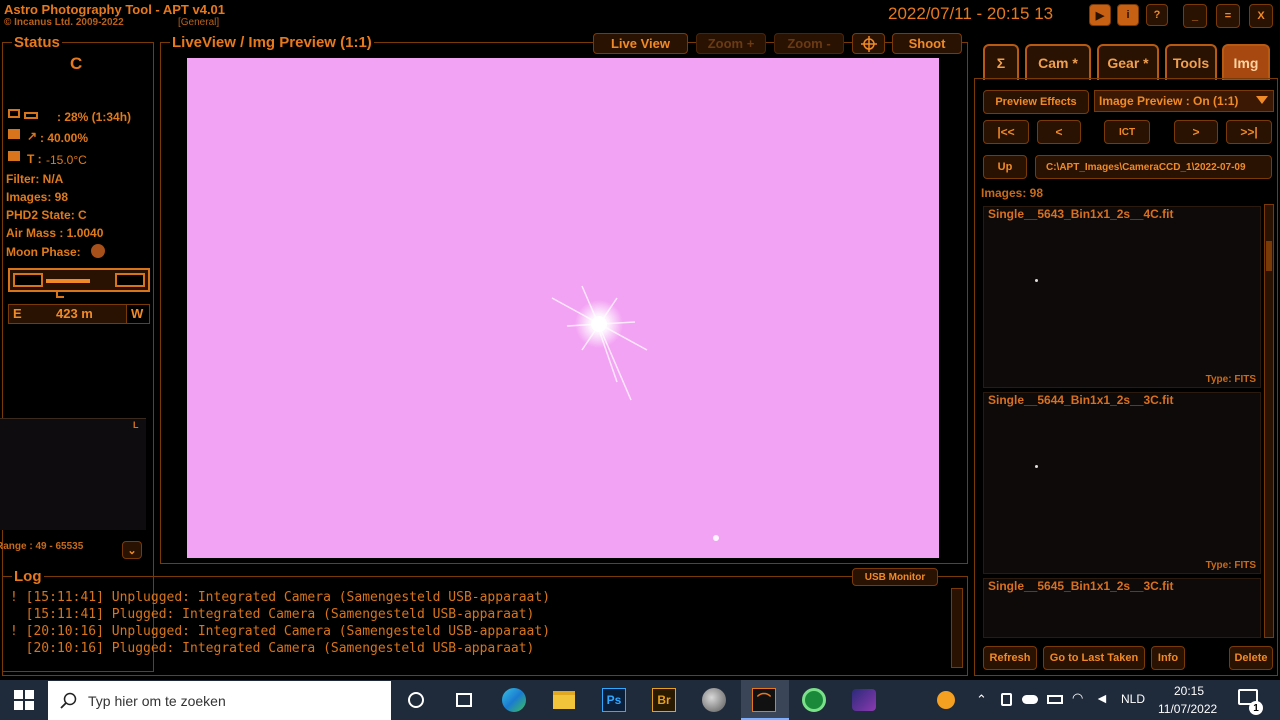  Describe the element at coordinates (1261, 16) in the screenshot. I see `close-button: X` at that location.